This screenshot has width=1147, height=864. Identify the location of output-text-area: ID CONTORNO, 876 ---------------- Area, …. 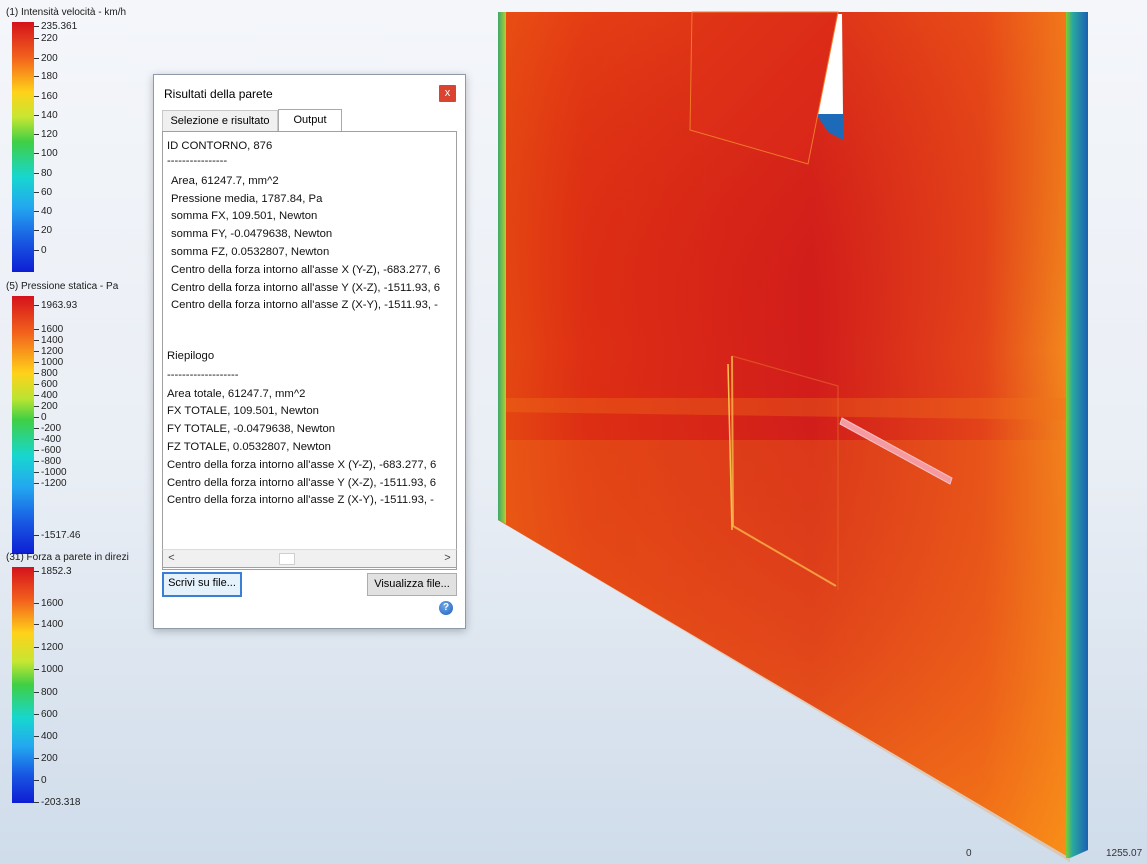
(309, 350).